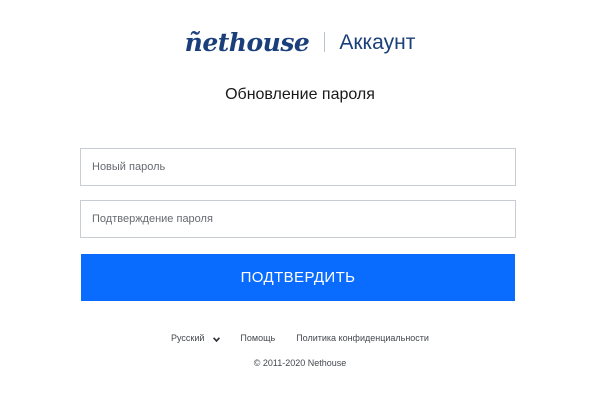 The image size is (600, 400). Describe the element at coordinates (325, 42) in the screenshot. I see `brand-divider` at that location.